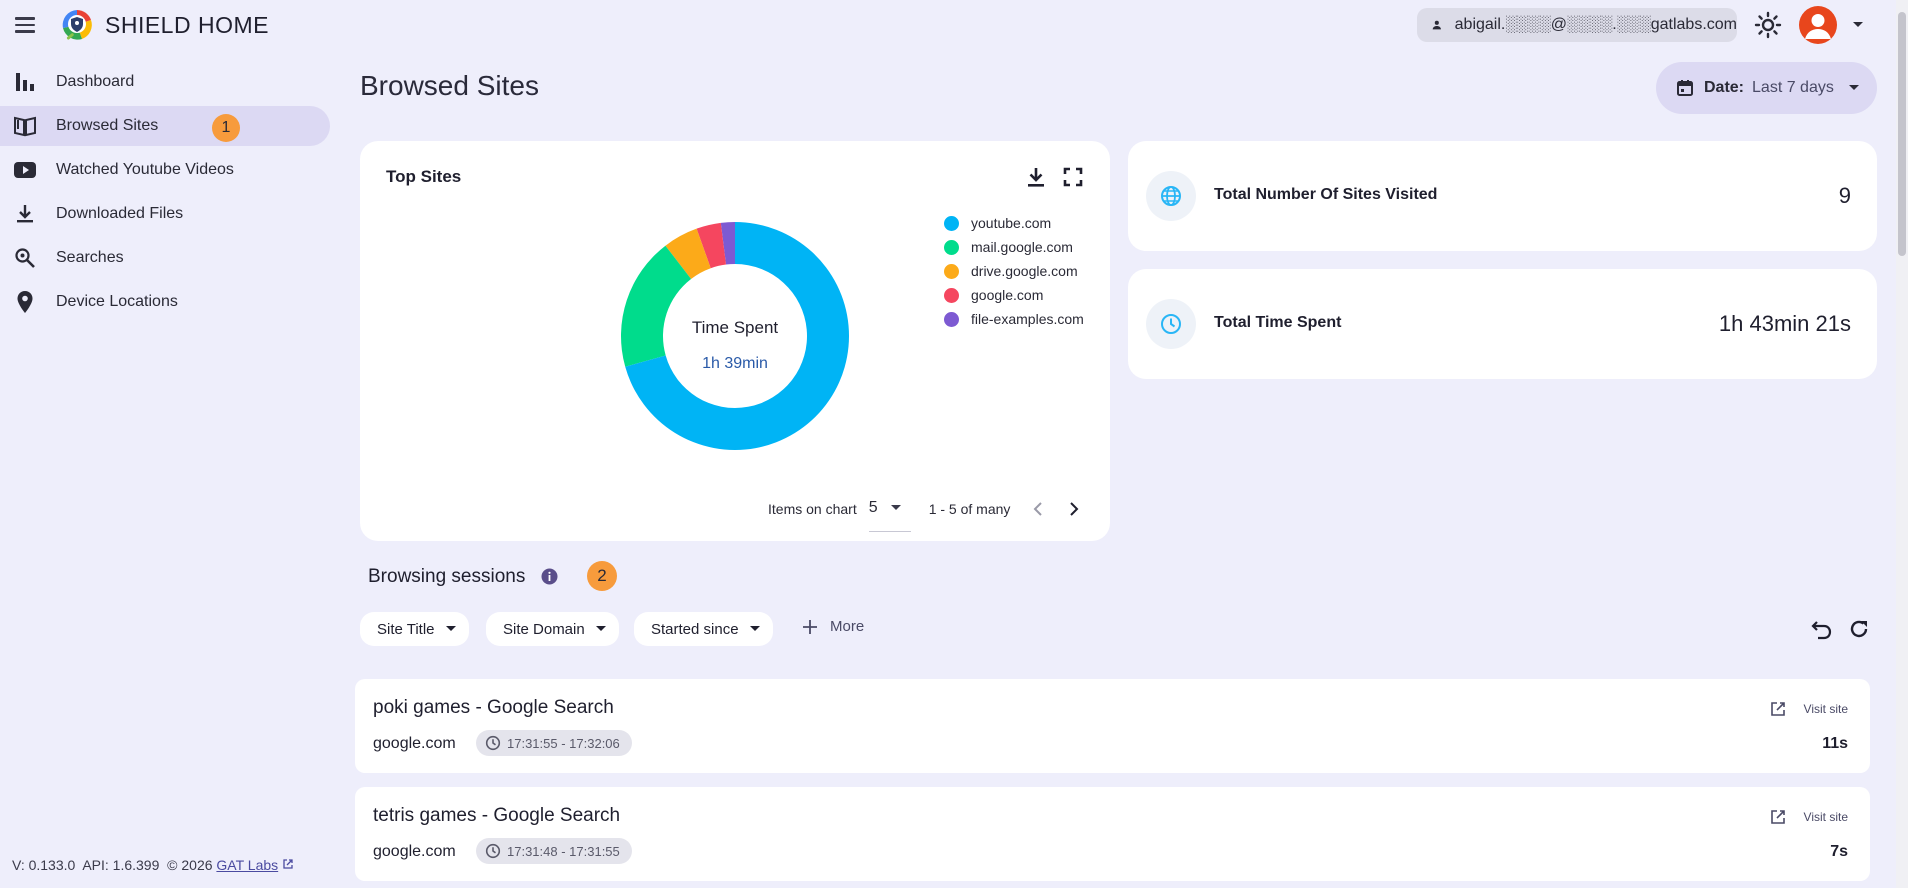  I want to click on sidebar-item-watched-youtube-videos: Watched Youtube Videos, so click(165, 170).